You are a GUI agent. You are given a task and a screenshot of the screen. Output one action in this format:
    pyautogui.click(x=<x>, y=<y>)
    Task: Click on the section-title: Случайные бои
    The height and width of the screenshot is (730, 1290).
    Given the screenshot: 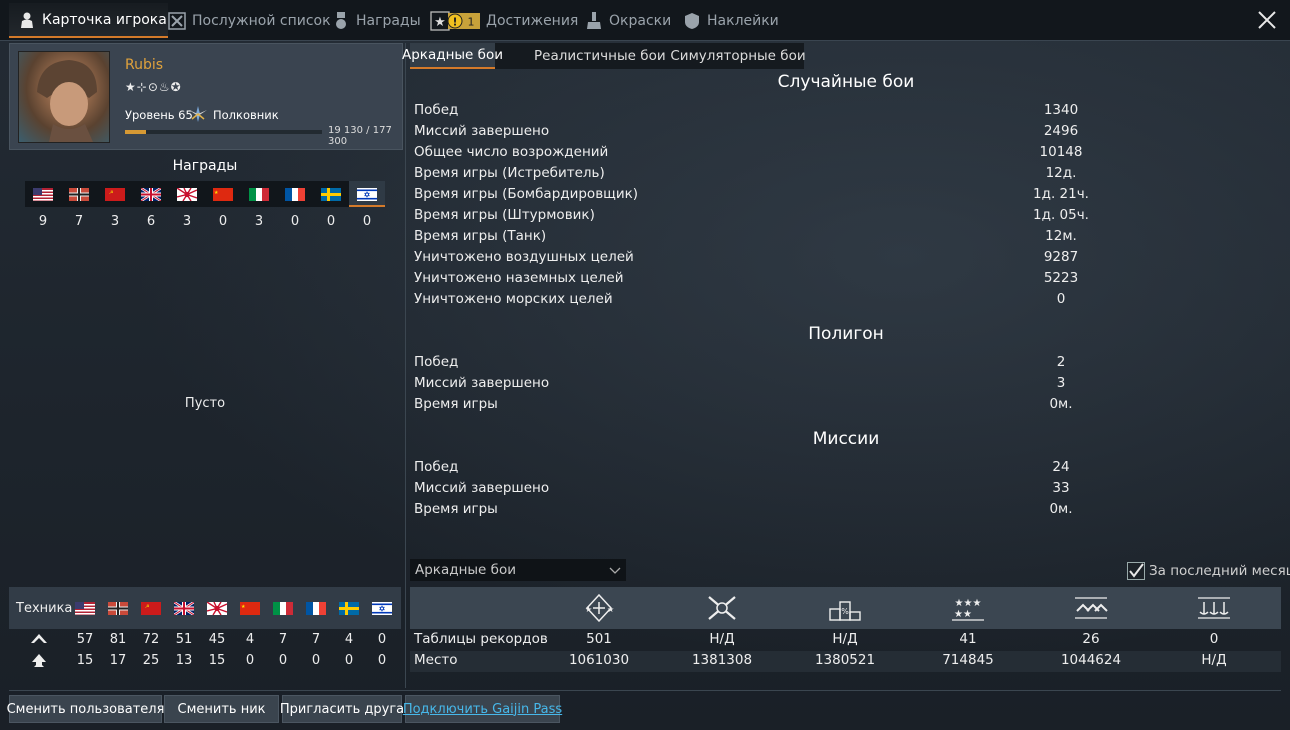 What is the action you would take?
    pyautogui.click(x=846, y=82)
    